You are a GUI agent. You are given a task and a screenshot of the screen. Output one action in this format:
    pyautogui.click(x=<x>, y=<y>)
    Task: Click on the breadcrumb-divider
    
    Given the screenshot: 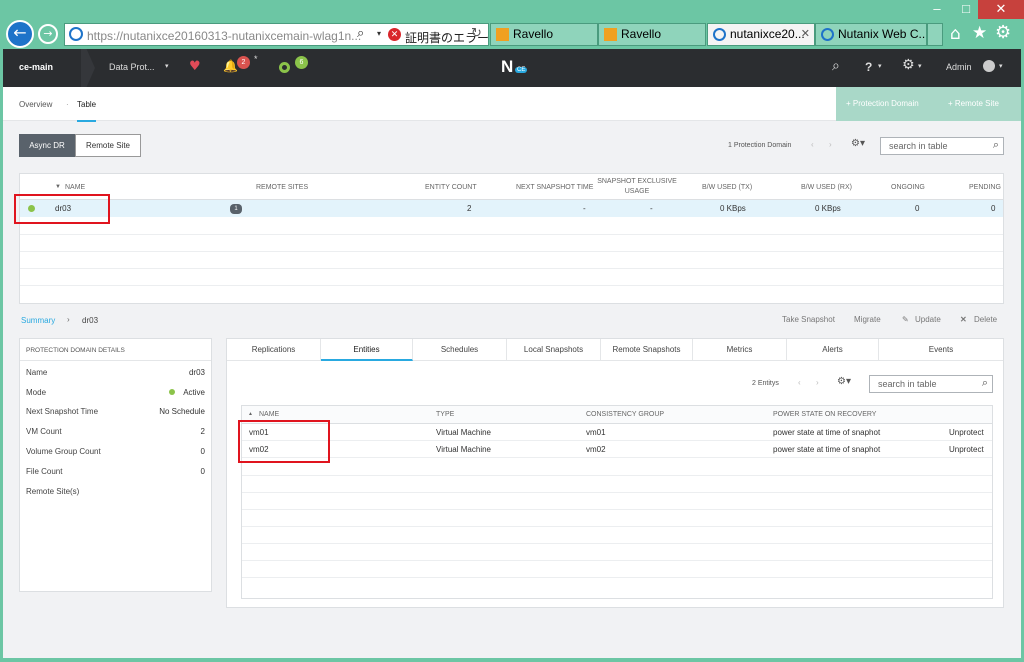 What is the action you would take?
    pyautogui.click(x=88, y=68)
    